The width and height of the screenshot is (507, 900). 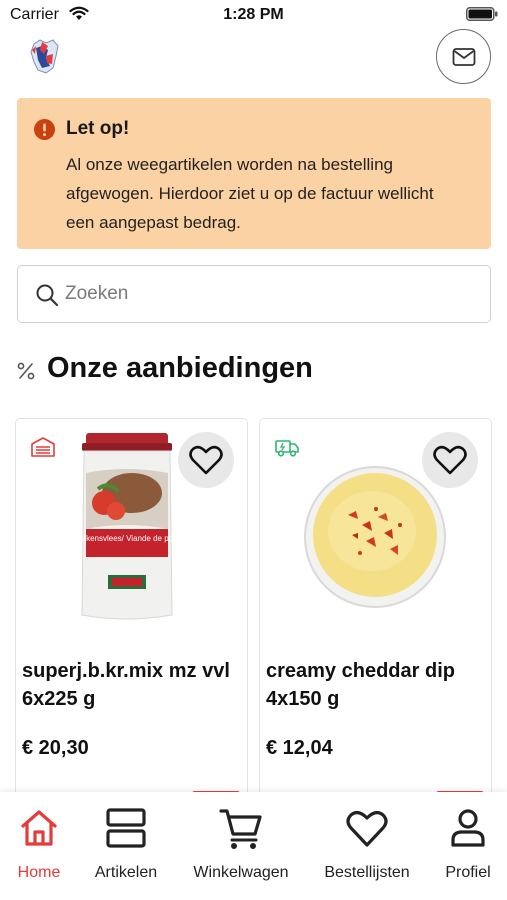 I want to click on cart-icon, so click(x=240, y=829).